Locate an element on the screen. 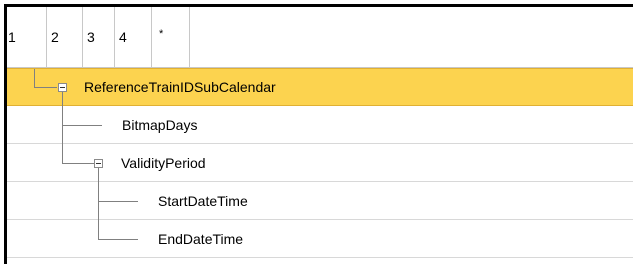  tree-row-label: BitmapDays is located at coordinates (160, 124).